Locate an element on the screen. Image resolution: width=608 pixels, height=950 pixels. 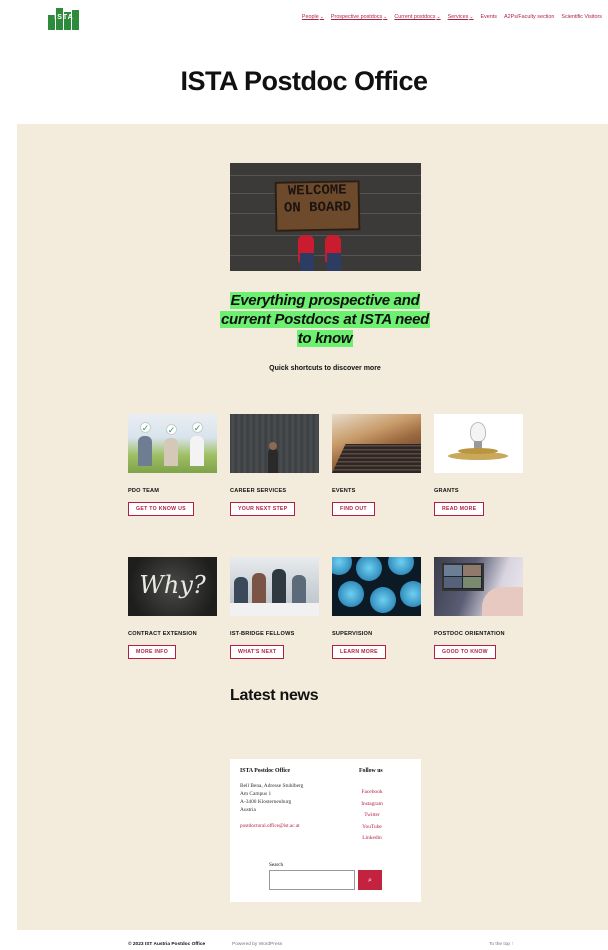
card-grants: GRANTS READ MORE is located at coordinates (480, 465).